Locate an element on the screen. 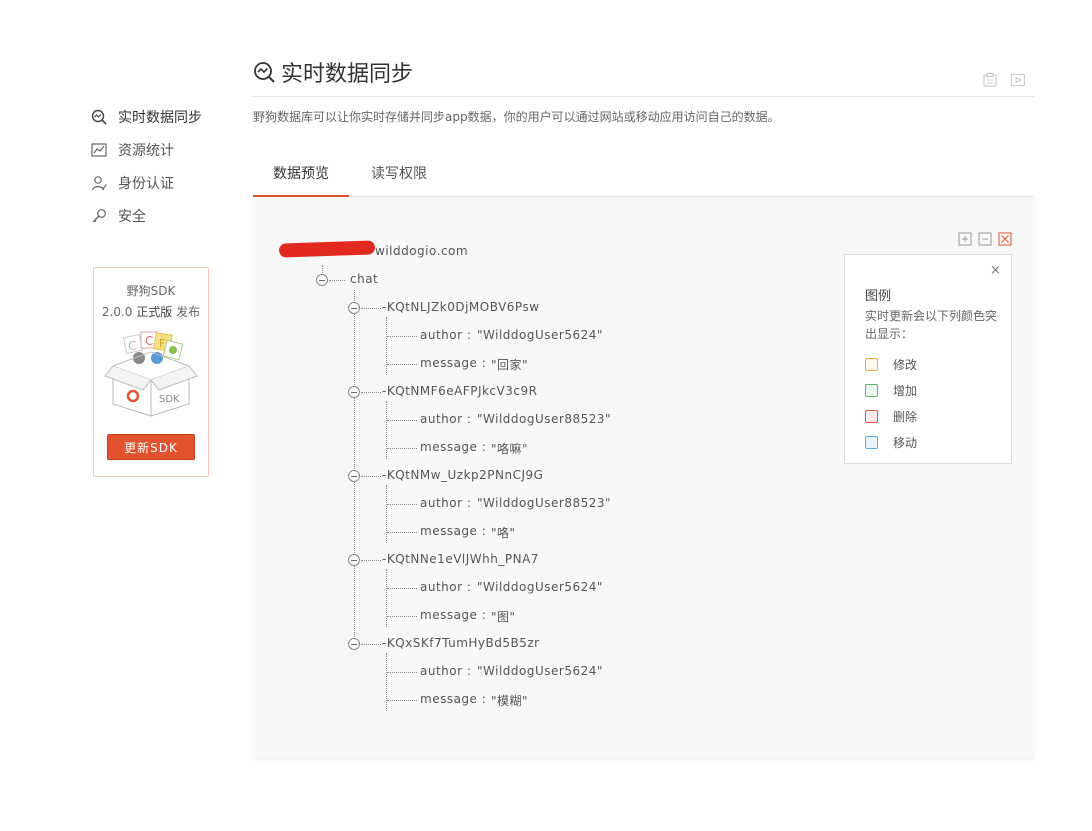 The image size is (1092, 831). sdk-version-line: 2.0.0 正式版 发布 is located at coordinates (151, 311).